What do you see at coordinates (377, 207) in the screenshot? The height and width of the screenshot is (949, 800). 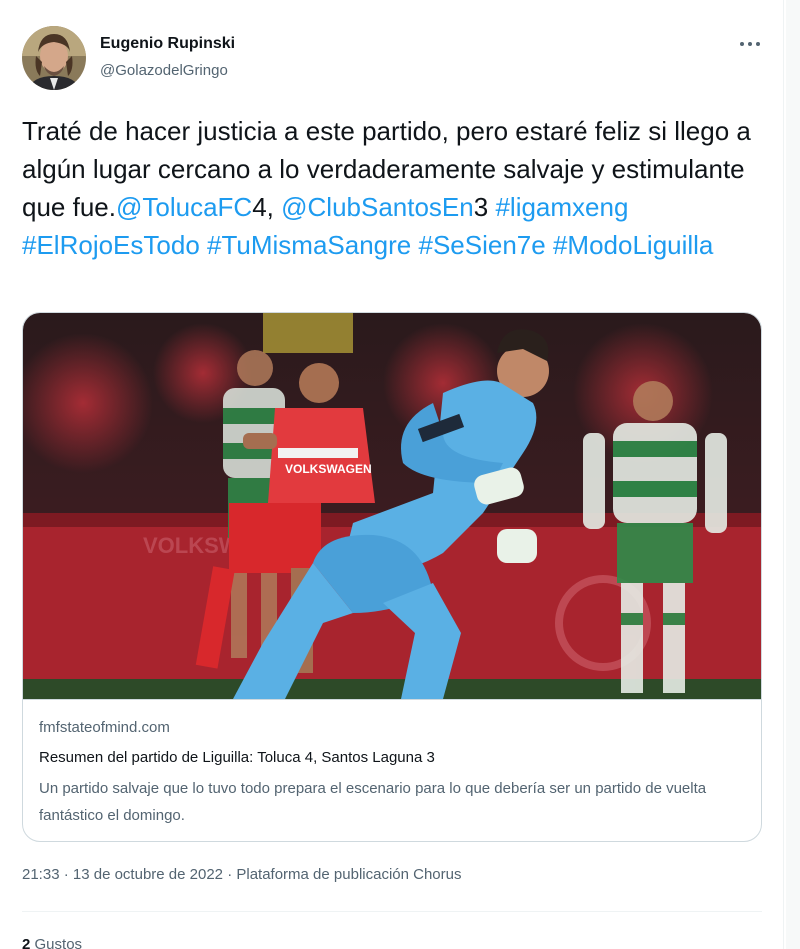 I see `mention-santos: @ClubSantosEn` at bounding box center [377, 207].